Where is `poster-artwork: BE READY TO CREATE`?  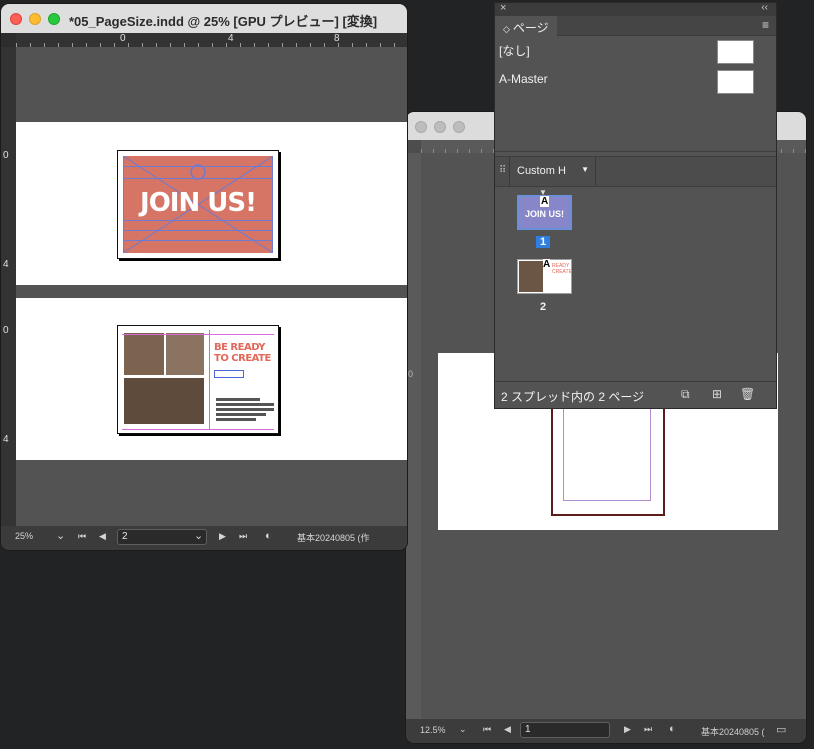
poster-artwork: BE READY TO CREATE is located at coordinates (198, 380).